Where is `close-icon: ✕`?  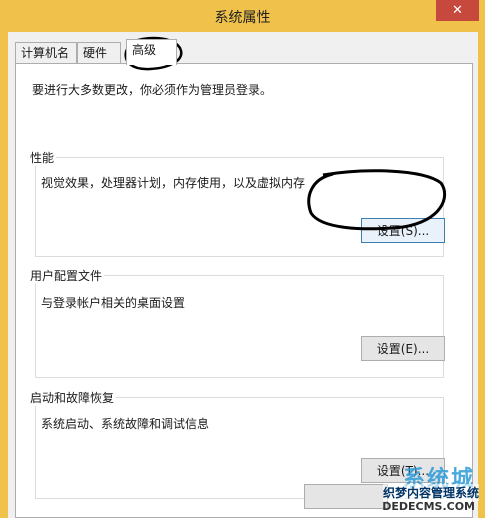 close-icon: ✕ is located at coordinates (457, 10).